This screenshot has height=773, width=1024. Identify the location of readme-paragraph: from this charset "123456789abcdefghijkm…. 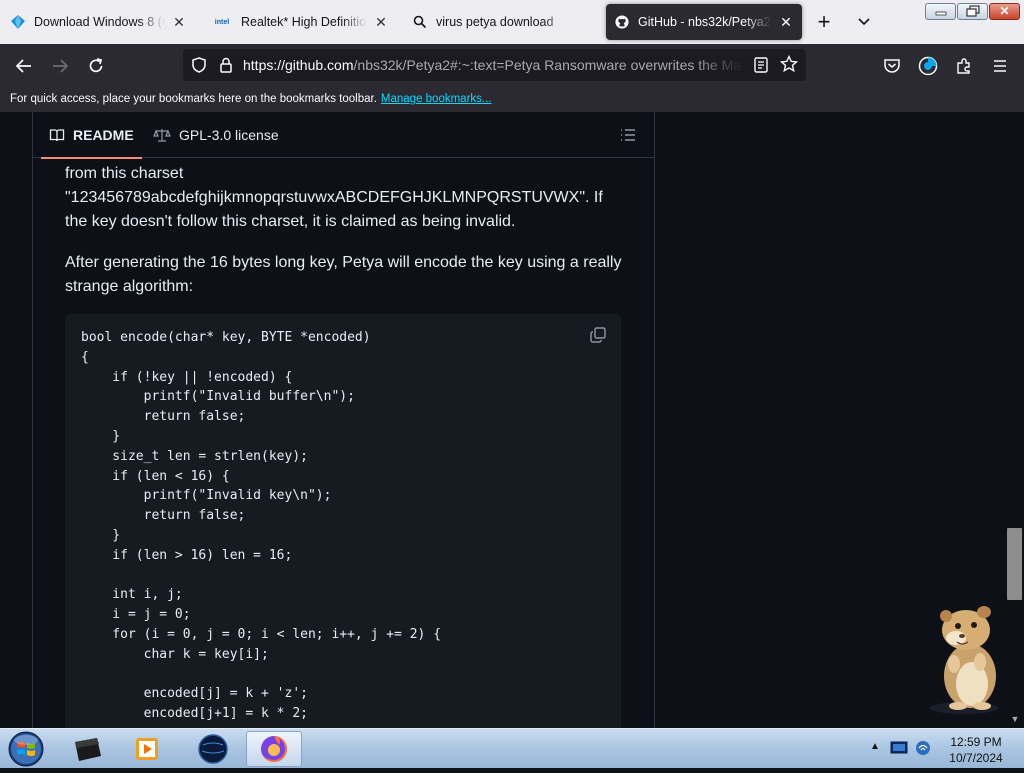
(334, 197).